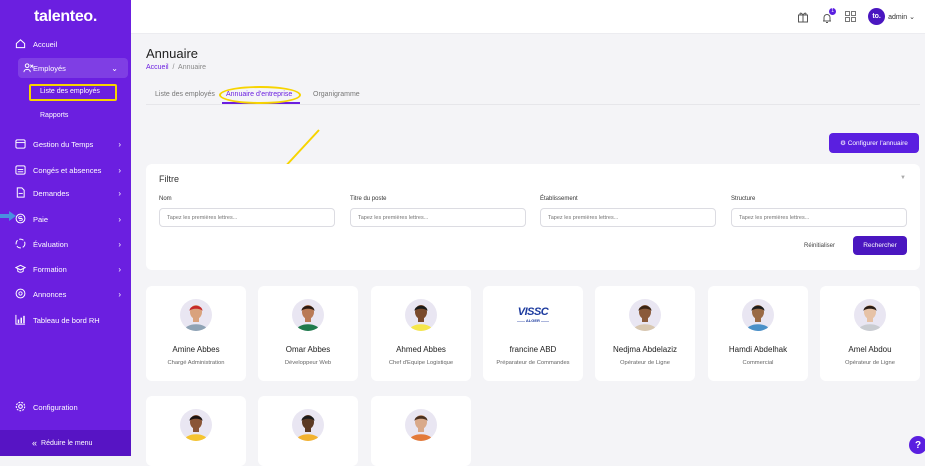 This screenshot has width=925, height=466. Describe the element at coordinates (55, 407) in the screenshot. I see `sidebar-item-label: Configuration` at that location.